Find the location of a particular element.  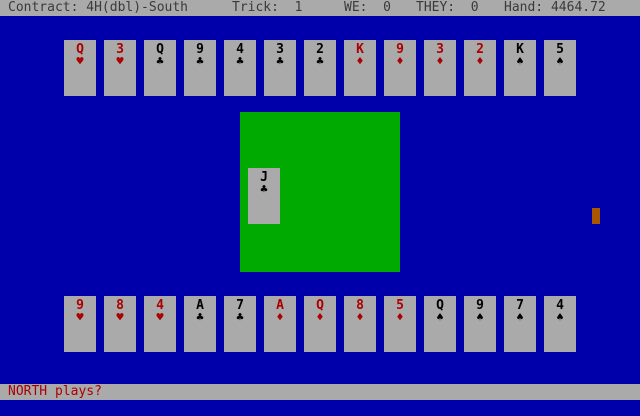

north-hand-card: Q ♥ is located at coordinates (80, 68).